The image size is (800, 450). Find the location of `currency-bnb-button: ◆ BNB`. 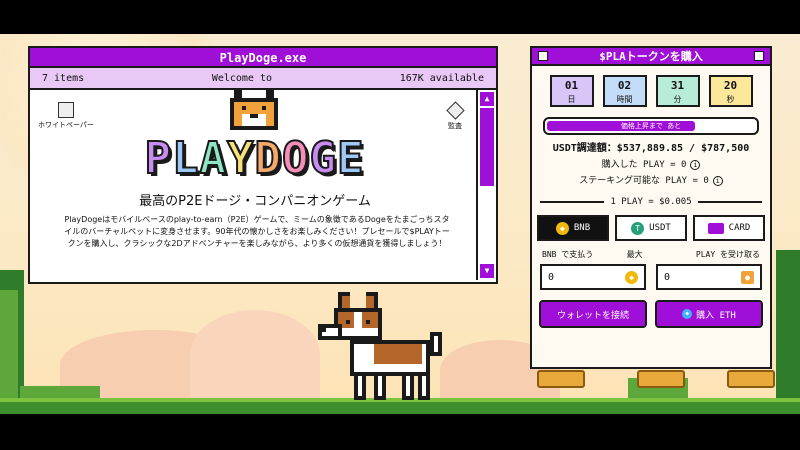

currency-bnb-button: ◆ BNB is located at coordinates (573, 228).